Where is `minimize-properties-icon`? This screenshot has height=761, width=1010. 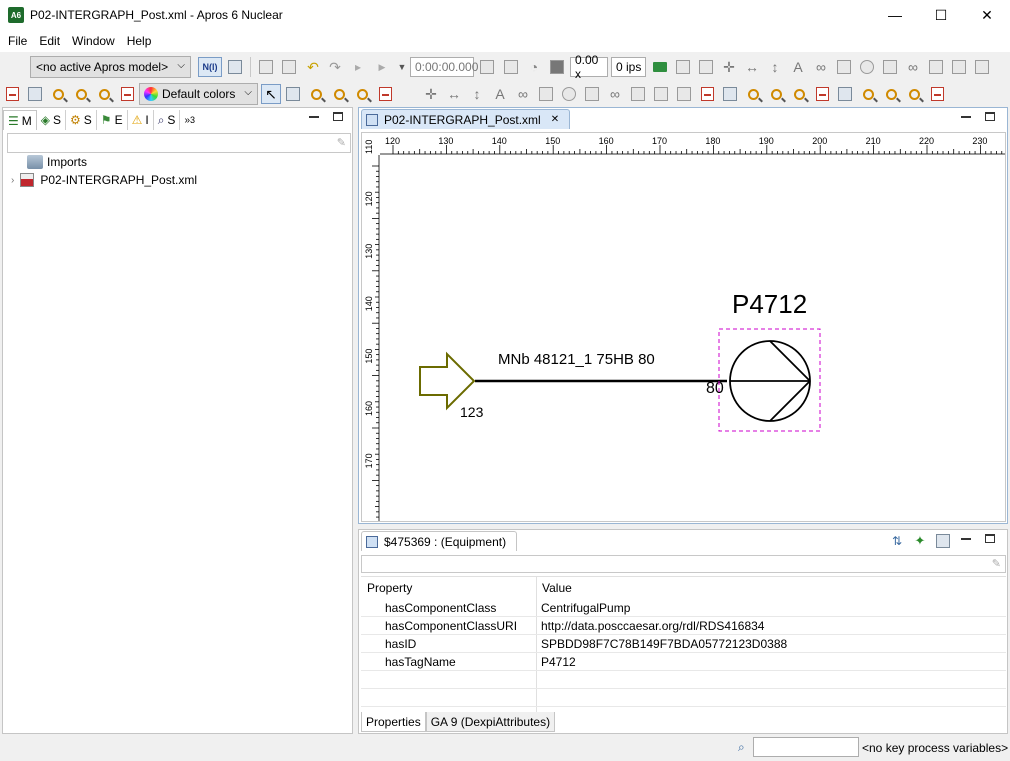 minimize-properties-icon is located at coordinates (966, 539).